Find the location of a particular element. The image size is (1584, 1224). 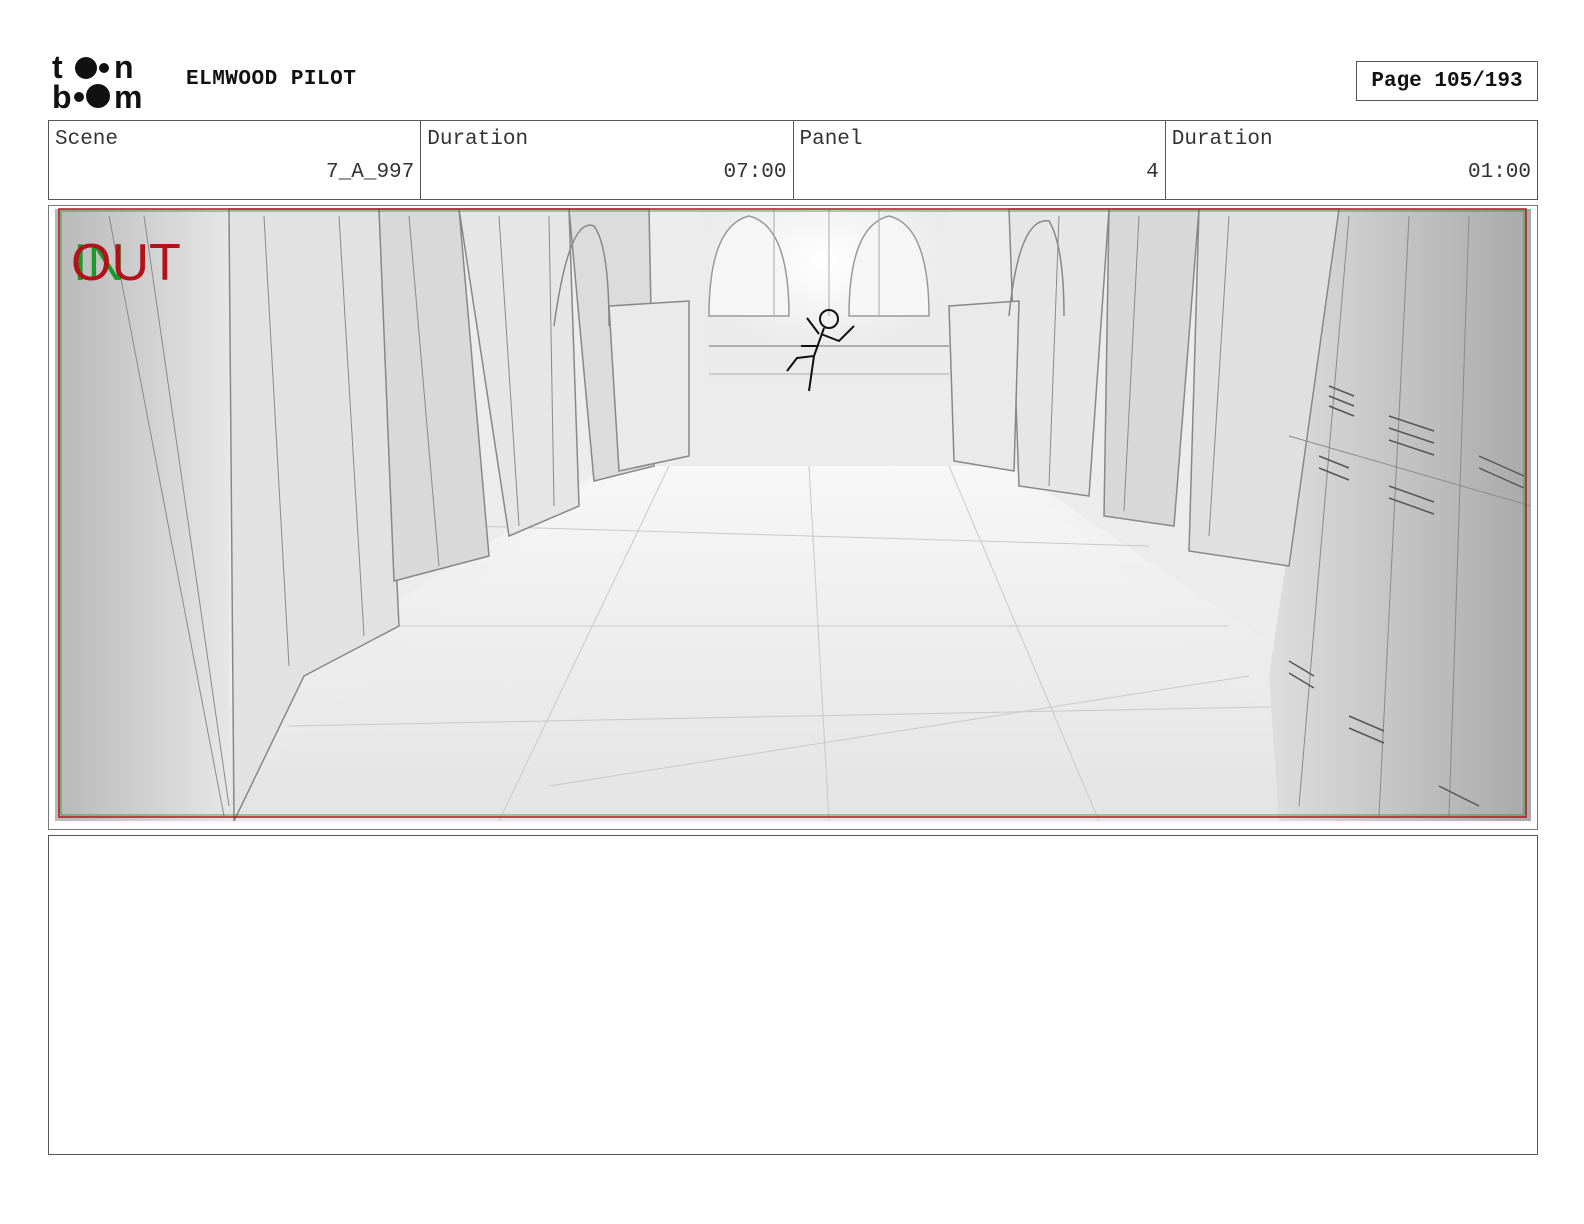

panel-duration-label: Duration is located at coordinates (1222, 139).